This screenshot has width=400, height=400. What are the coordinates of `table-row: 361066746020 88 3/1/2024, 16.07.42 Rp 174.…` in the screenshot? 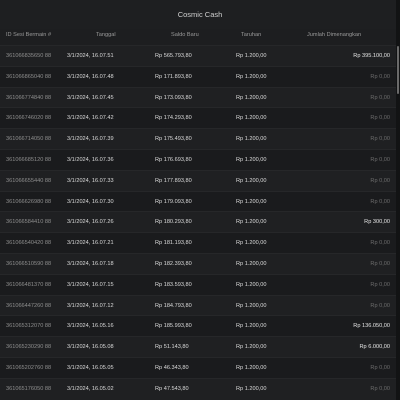 It's located at (198, 118).